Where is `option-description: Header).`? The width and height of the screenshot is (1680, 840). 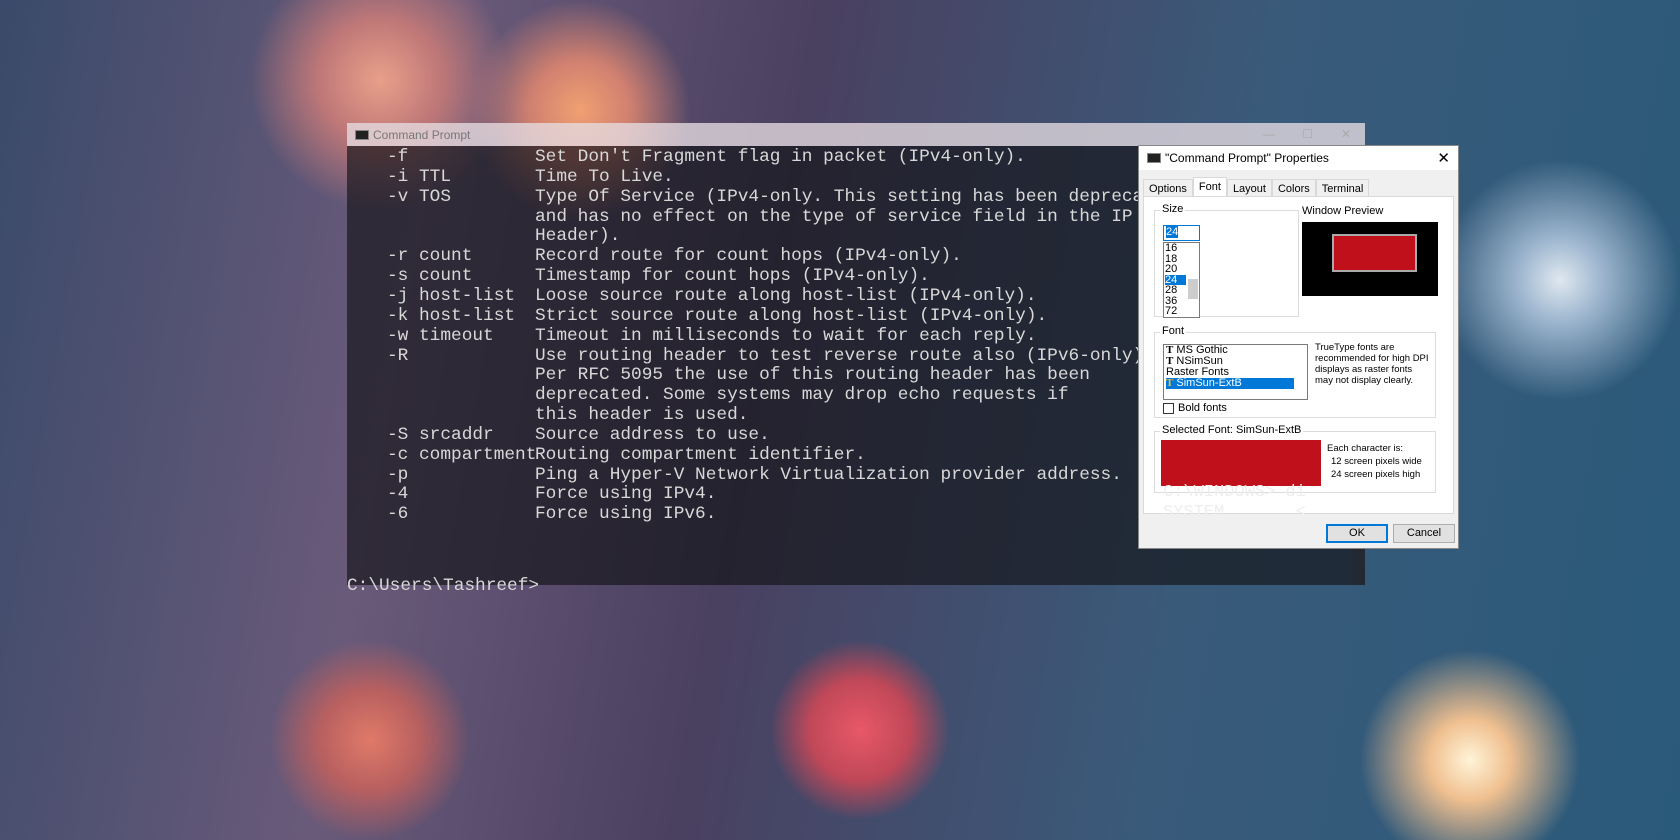 option-description: Header). is located at coordinates (578, 236).